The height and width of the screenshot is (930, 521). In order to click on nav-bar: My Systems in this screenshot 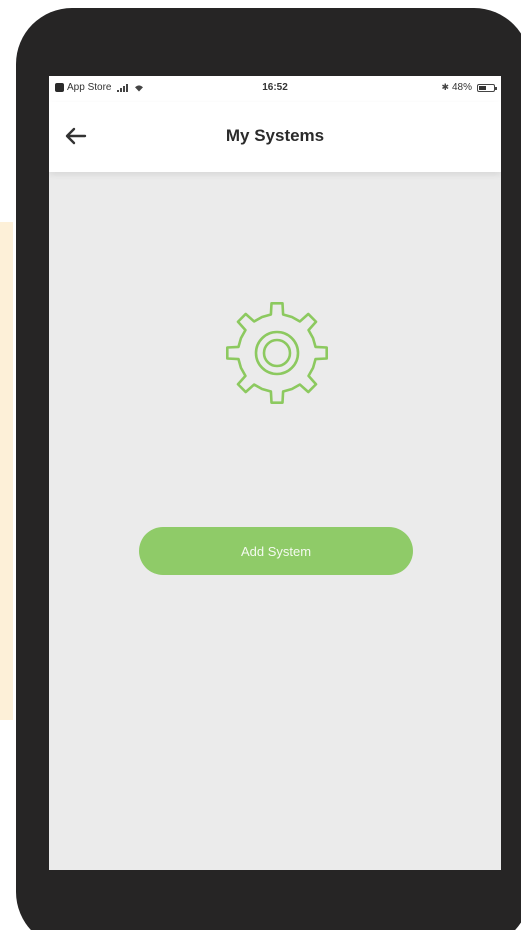, I will do `click(275, 137)`.